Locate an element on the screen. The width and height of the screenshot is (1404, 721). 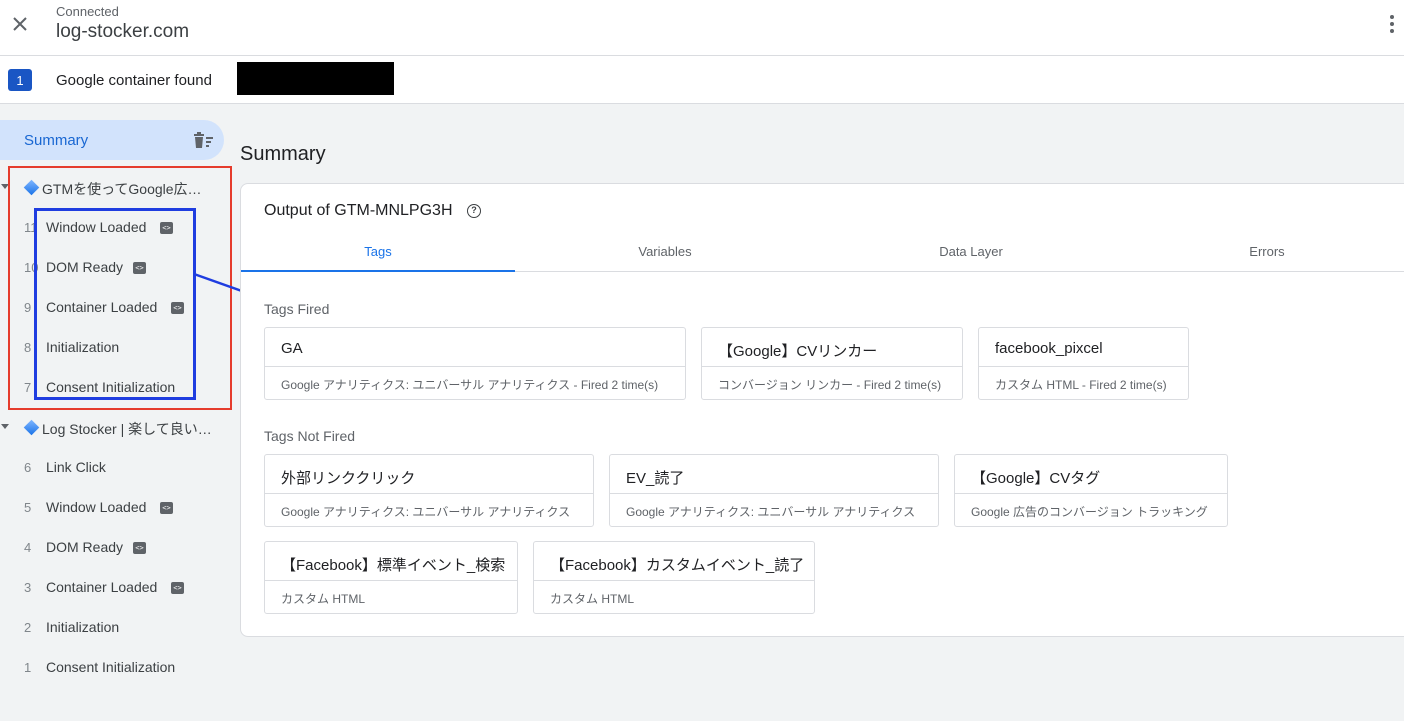
tags-fired-heading: Tags Fired is located at coordinates (297, 309).